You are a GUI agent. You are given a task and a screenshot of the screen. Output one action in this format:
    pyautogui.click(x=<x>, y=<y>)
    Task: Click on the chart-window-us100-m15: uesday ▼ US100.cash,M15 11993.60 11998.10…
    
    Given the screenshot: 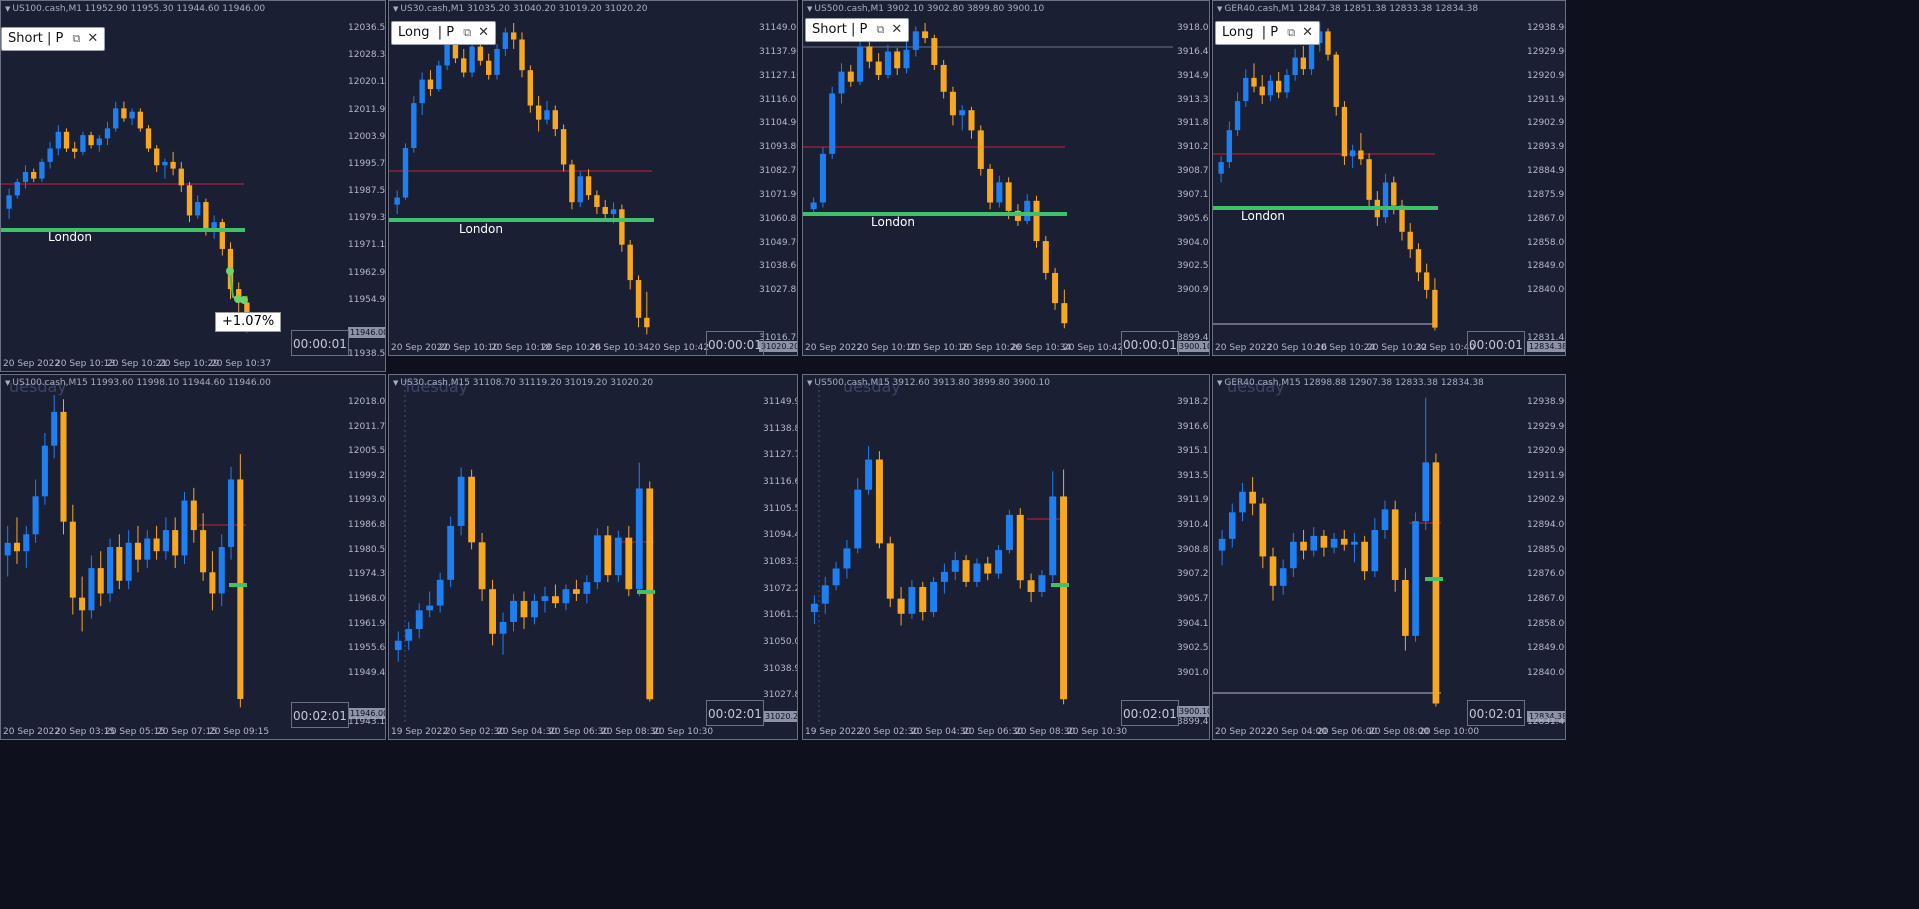 What is the action you would take?
    pyautogui.click(x=193, y=557)
    